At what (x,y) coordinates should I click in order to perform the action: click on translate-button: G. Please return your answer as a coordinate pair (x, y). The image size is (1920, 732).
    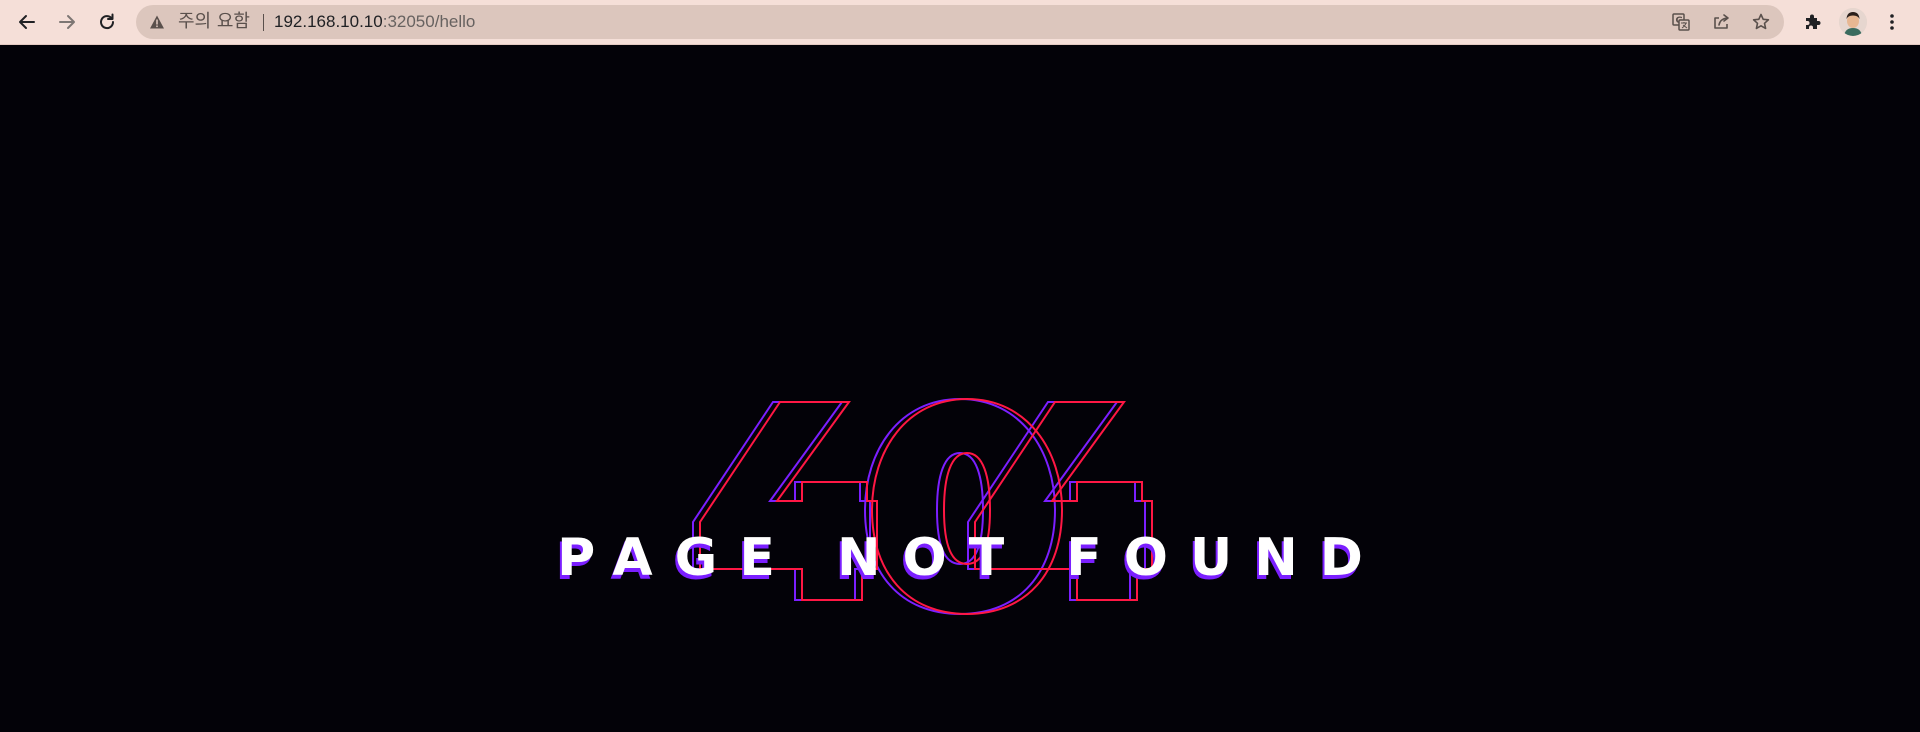
    Looking at the image, I should click on (1681, 22).